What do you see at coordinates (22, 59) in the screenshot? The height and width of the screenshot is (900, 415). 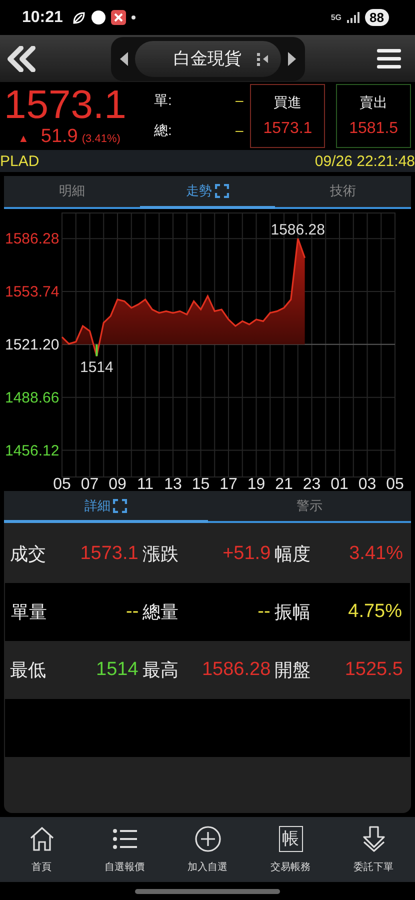 I see `back-icon` at bounding box center [22, 59].